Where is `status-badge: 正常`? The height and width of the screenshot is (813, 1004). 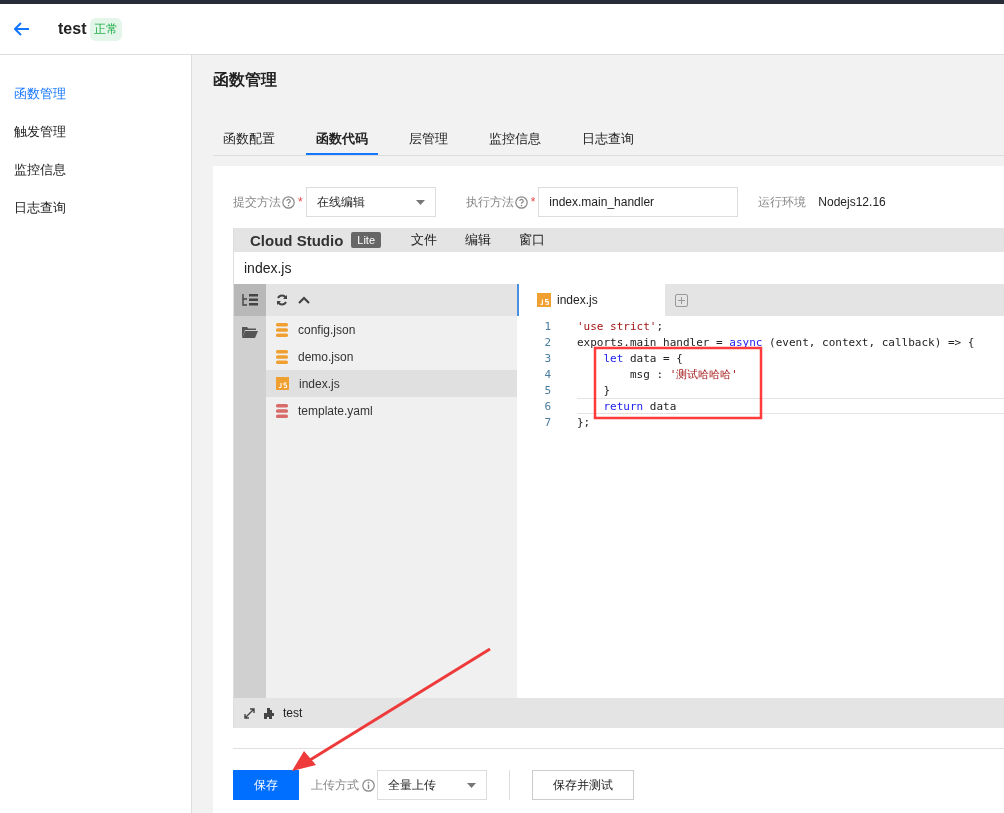 status-badge: 正常 is located at coordinates (106, 29).